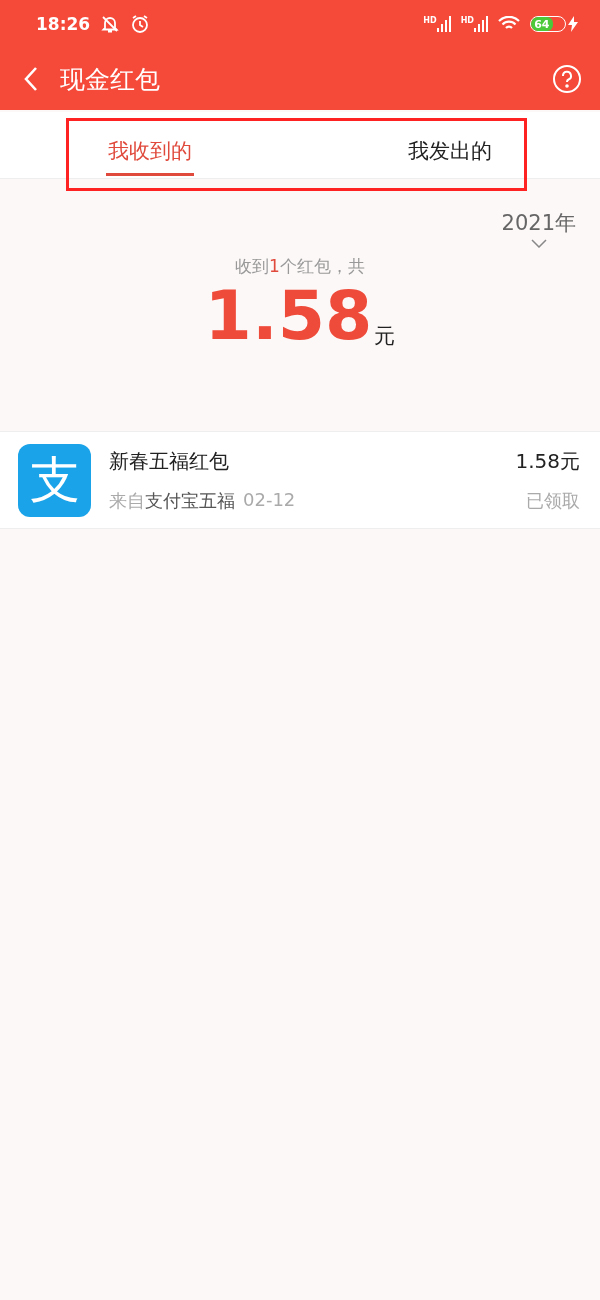 This screenshot has width=600, height=1300. I want to click on total-amount: 1.58, so click(288, 316).